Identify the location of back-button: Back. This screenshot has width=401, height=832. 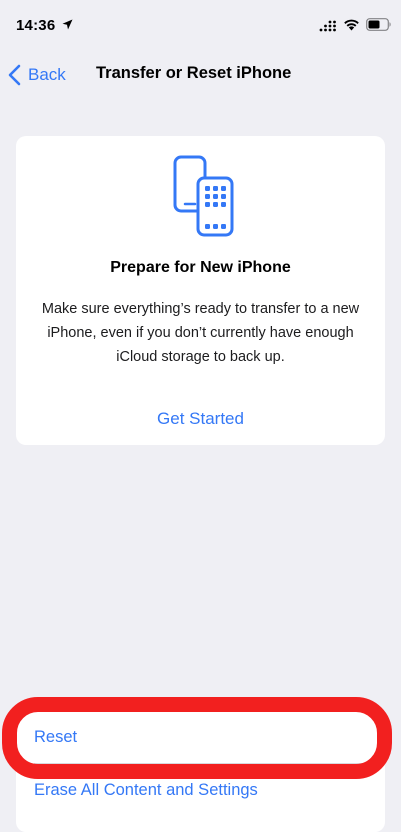
(37, 75).